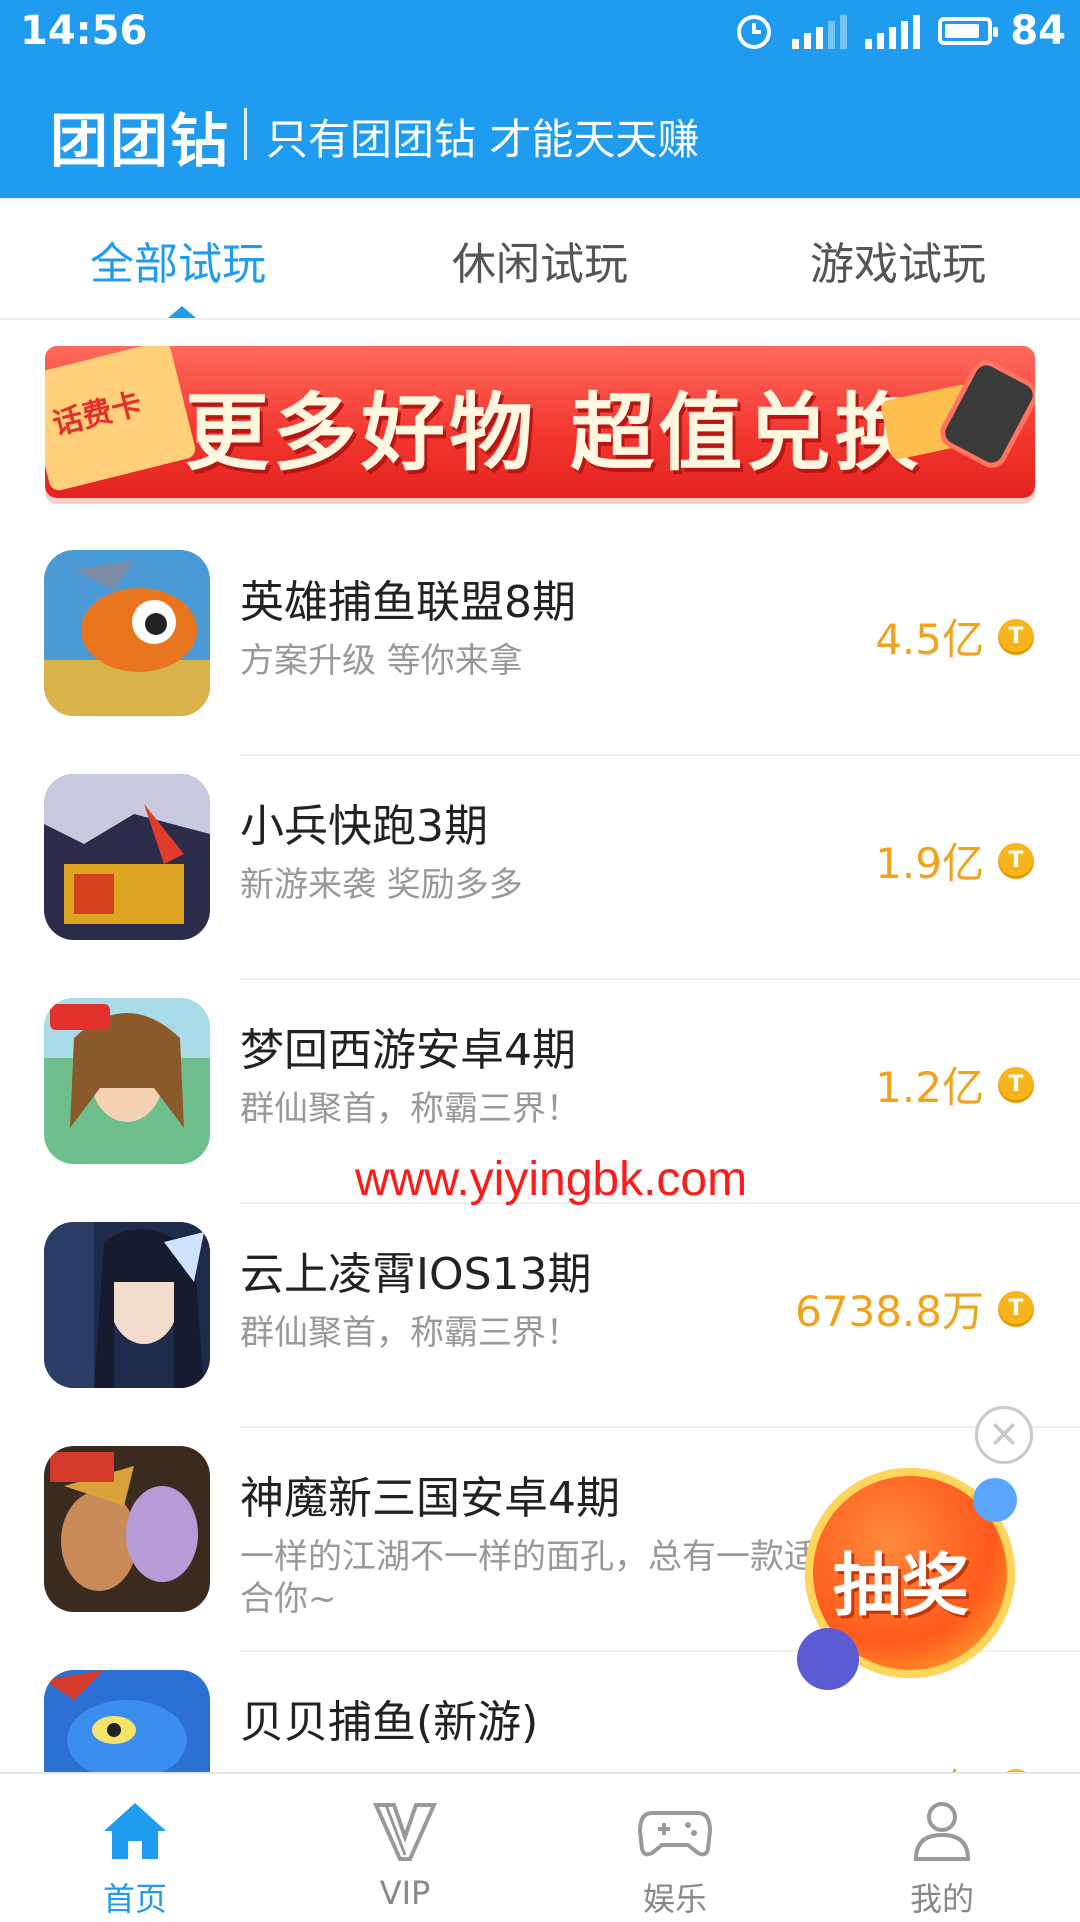  Describe the element at coordinates (483, 139) in the screenshot. I see `app-slogan: 只有团团钻 才能天天赚` at that location.